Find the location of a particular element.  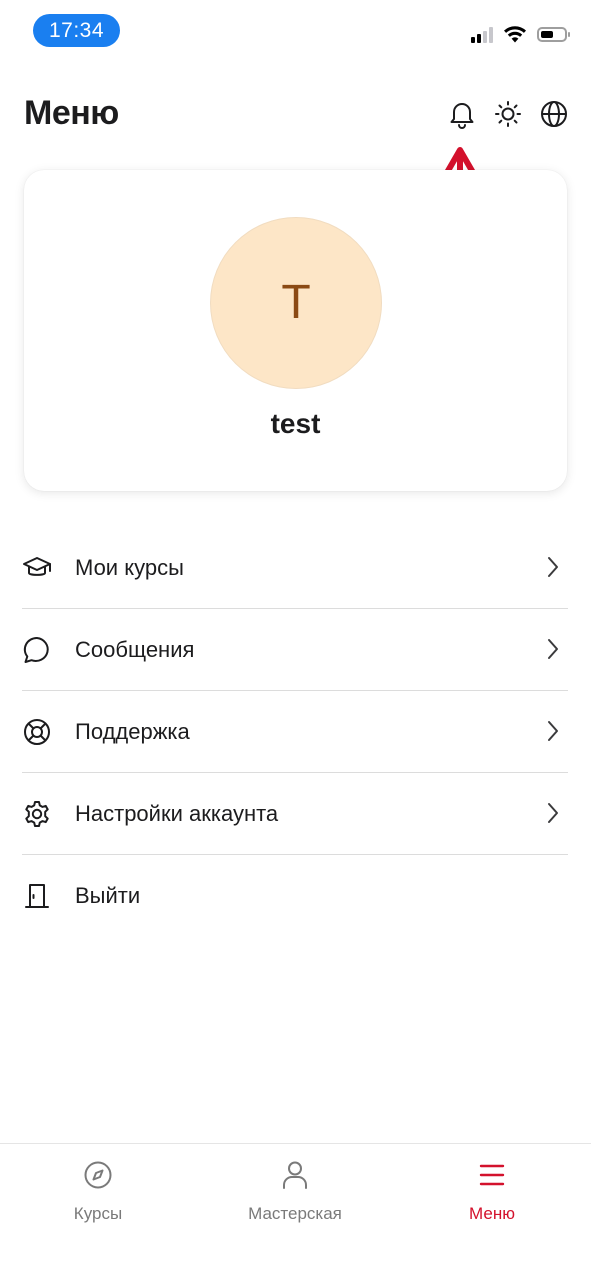

profile-name: test is located at coordinates (295, 423).